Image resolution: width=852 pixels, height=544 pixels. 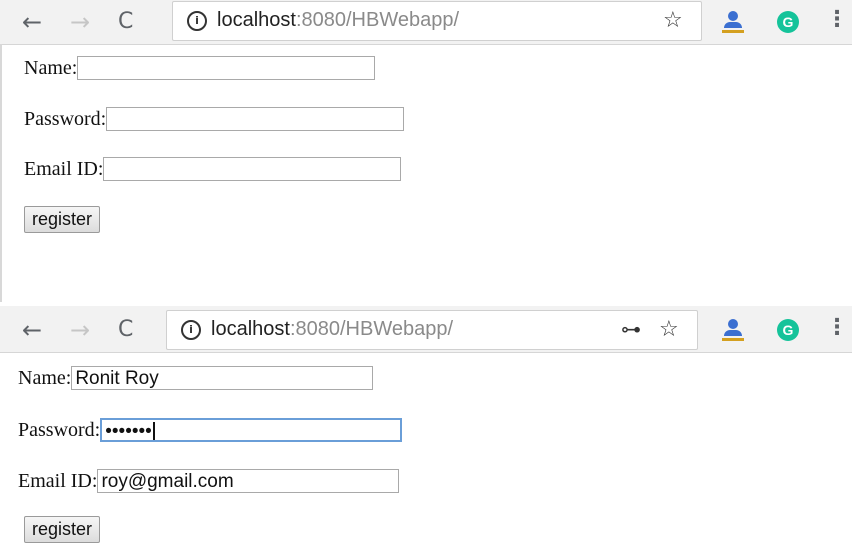 I want to click on password-row: Password:, so click(x=214, y=119).